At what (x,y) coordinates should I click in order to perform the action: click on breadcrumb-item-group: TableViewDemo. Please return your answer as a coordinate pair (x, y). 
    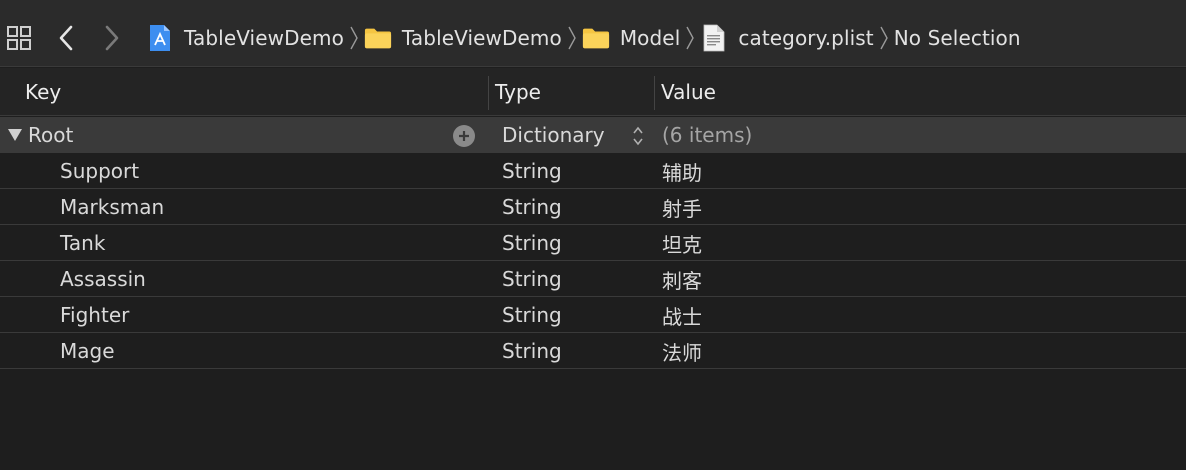
    Looking at the image, I should click on (463, 38).